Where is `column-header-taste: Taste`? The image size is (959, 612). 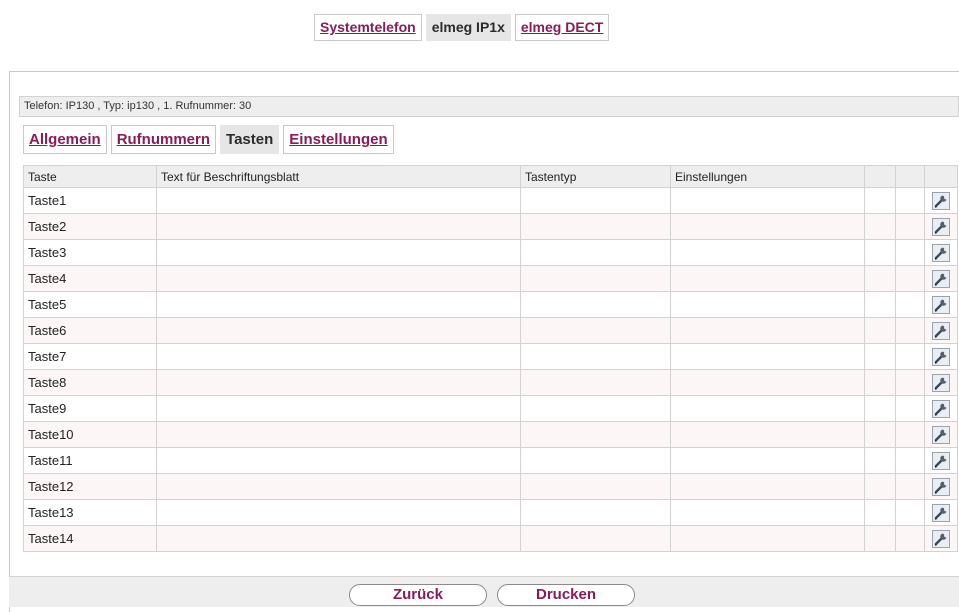 column-header-taste: Taste is located at coordinates (90, 176).